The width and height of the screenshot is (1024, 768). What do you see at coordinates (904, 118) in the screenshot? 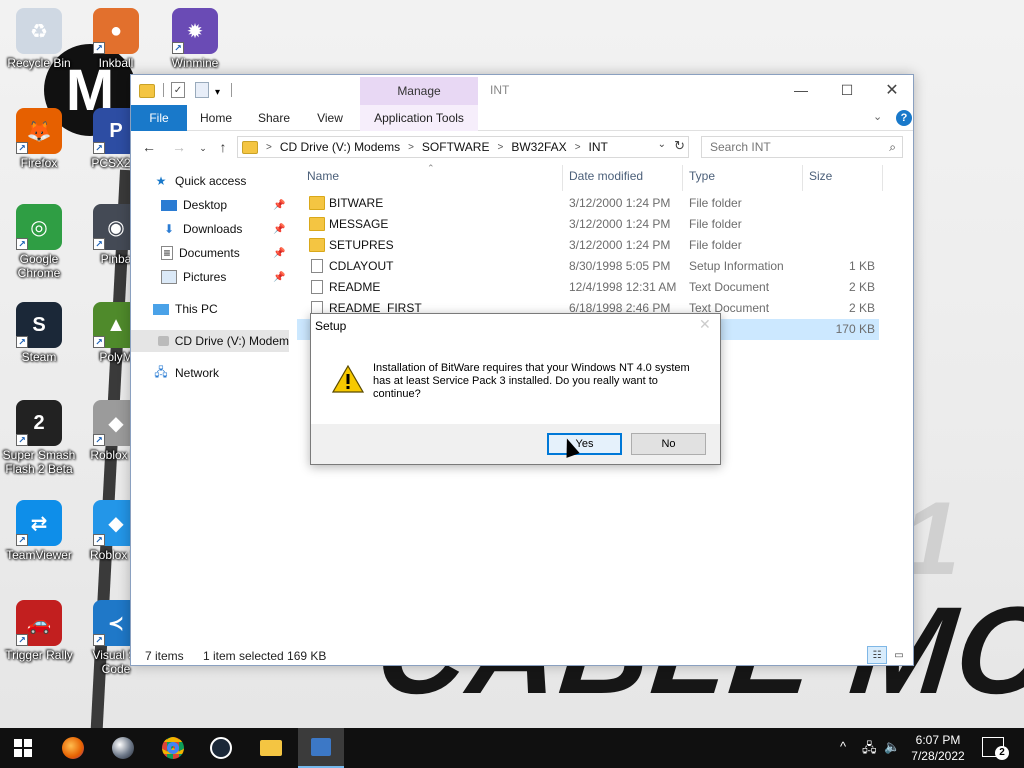
I see `help-icon: ?` at bounding box center [904, 118].